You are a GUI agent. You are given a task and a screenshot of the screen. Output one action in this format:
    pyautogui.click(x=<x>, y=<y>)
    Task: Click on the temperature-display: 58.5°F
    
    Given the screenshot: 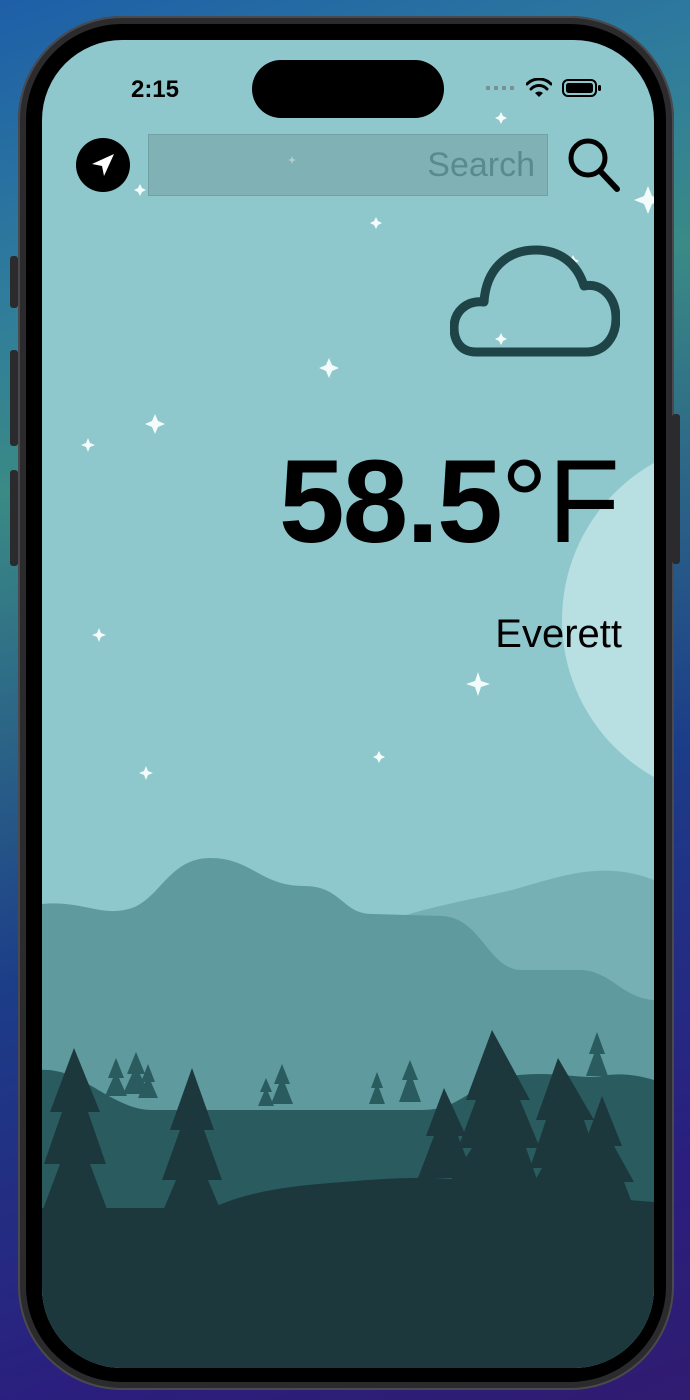 What is the action you would take?
    pyautogui.click(x=449, y=502)
    